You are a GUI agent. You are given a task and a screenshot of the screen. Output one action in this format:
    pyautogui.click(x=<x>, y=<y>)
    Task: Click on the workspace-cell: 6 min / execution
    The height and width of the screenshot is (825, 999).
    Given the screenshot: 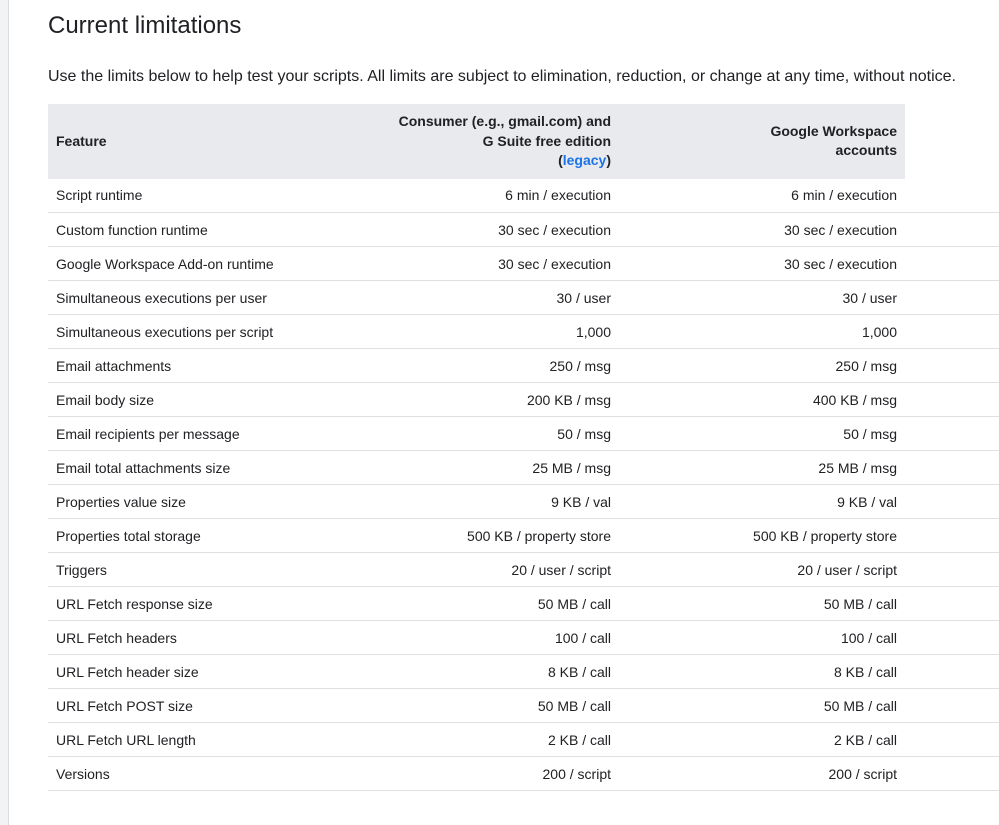 What is the action you would take?
    pyautogui.click(x=762, y=195)
    